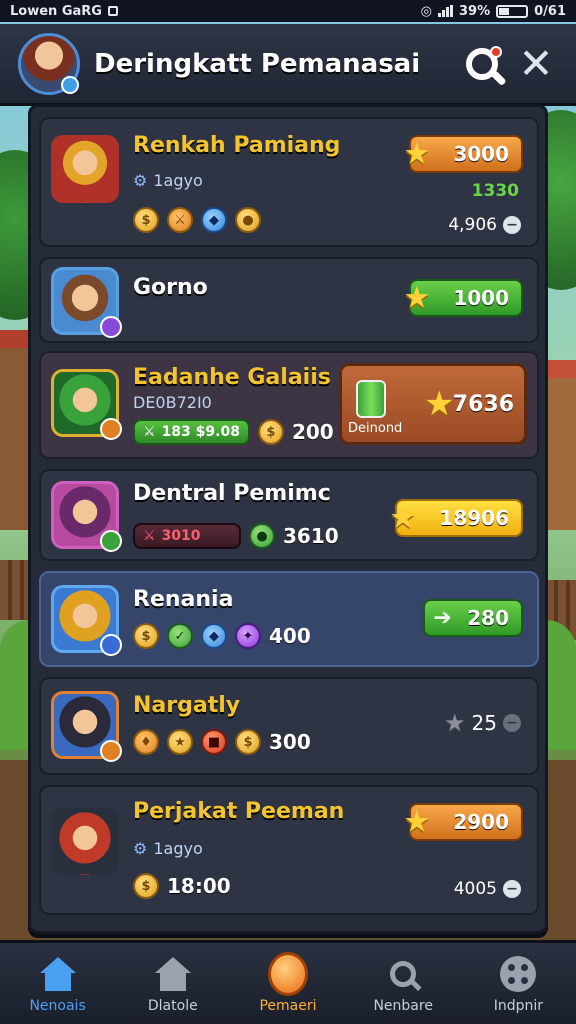  What do you see at coordinates (403, 974) in the screenshot?
I see `search-icon` at bounding box center [403, 974].